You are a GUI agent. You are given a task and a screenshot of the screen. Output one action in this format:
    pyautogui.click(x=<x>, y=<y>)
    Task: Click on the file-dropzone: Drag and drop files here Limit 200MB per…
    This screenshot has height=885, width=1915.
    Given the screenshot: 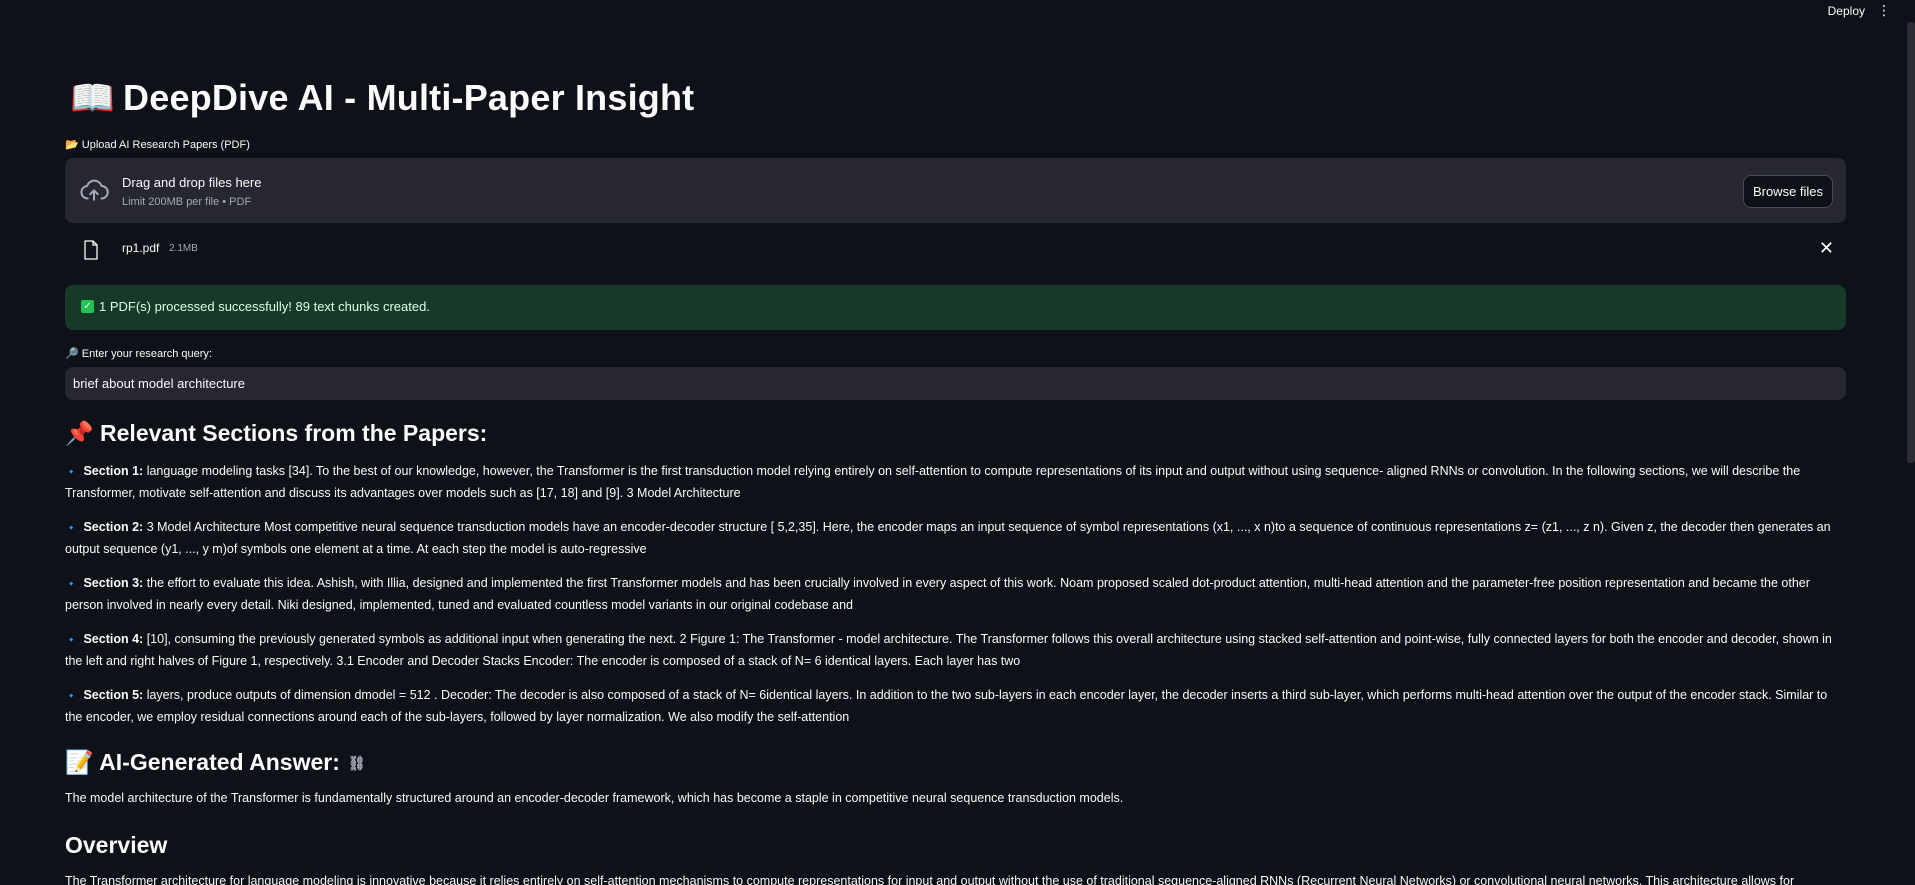 What is the action you would take?
    pyautogui.click(x=955, y=190)
    